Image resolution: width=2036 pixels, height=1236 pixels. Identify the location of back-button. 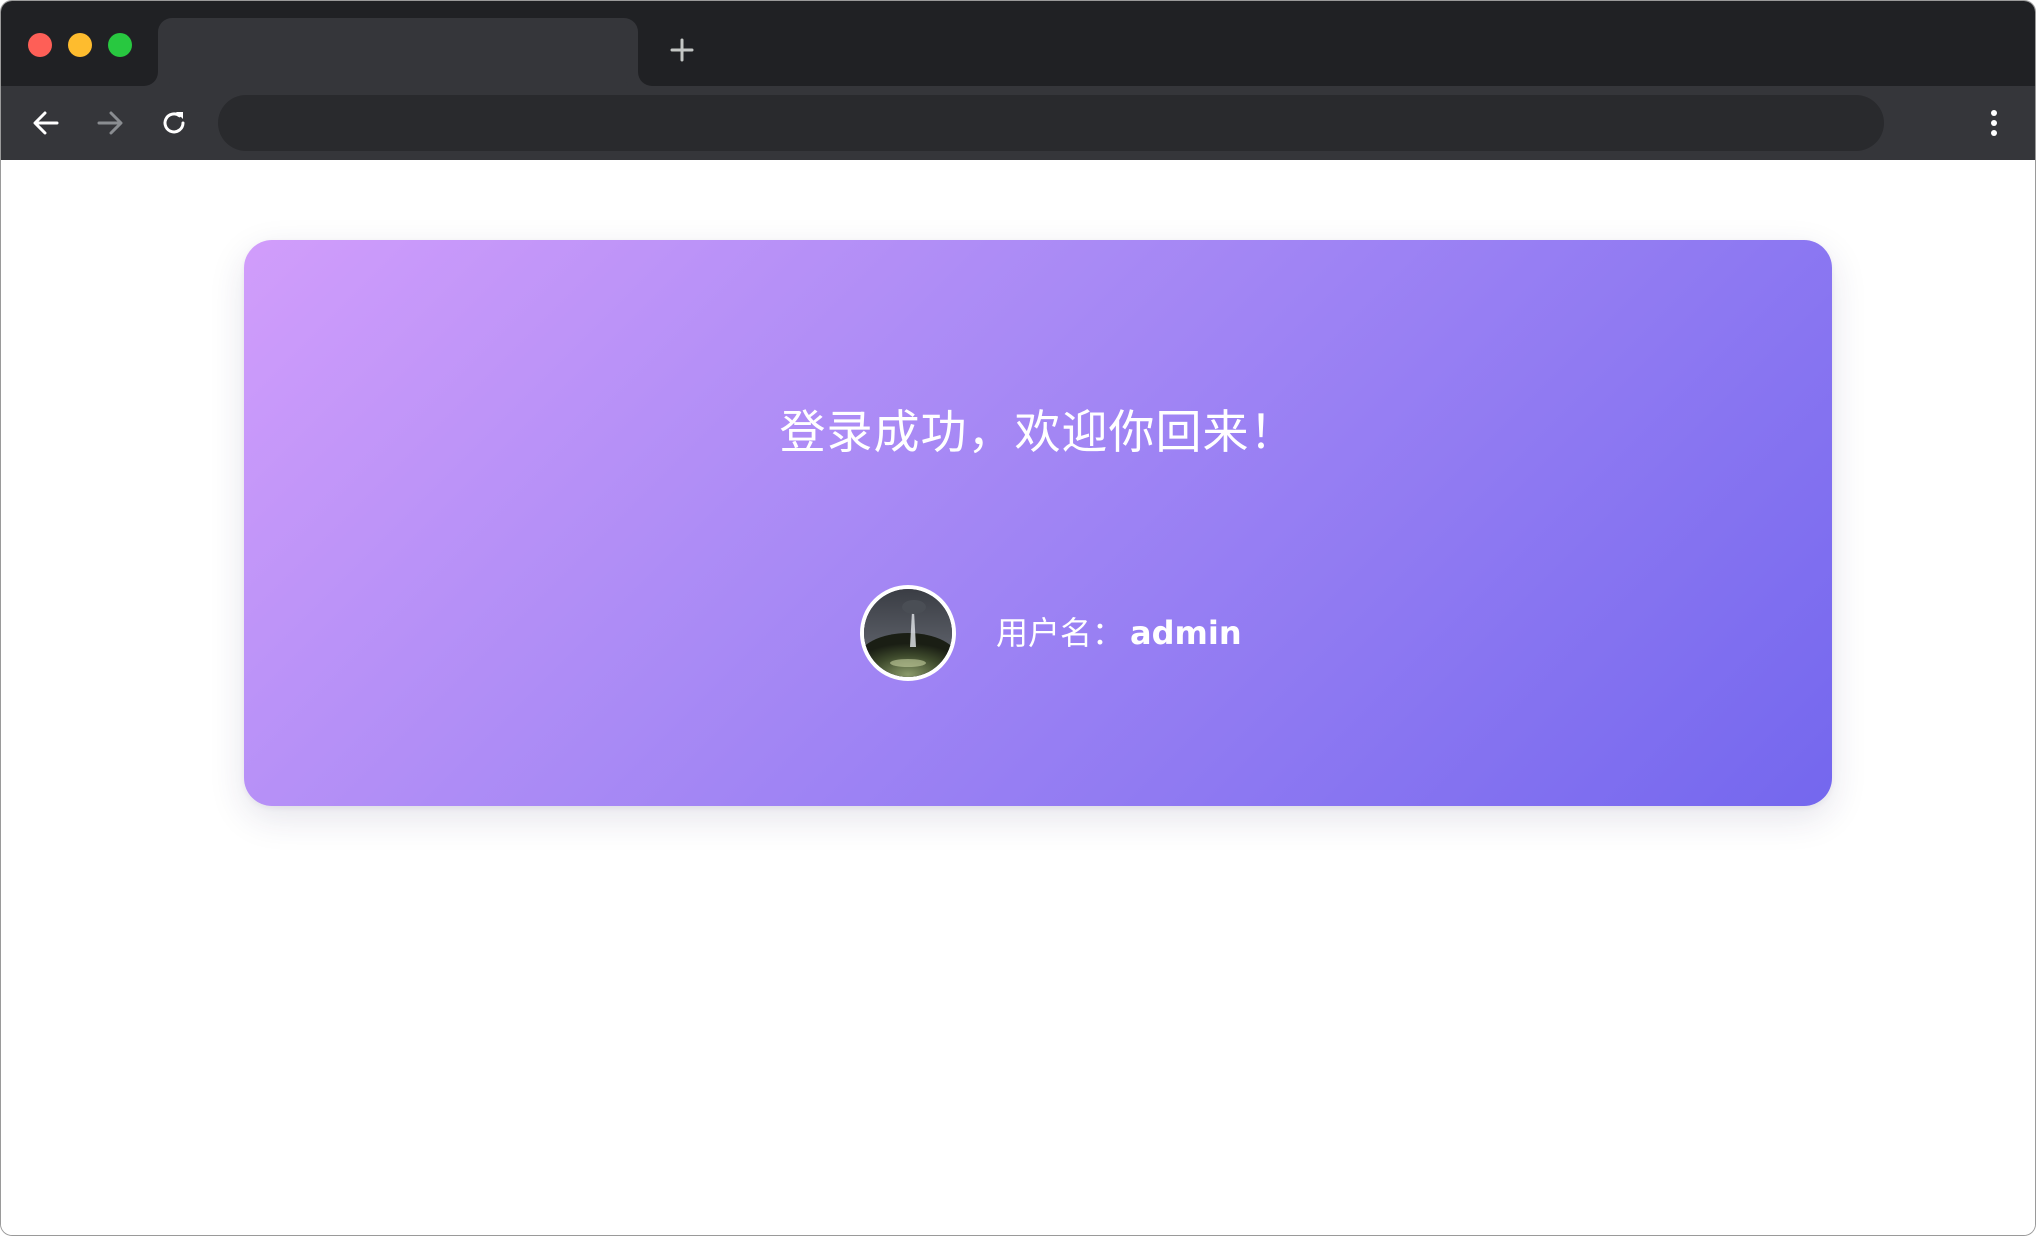
(46, 123).